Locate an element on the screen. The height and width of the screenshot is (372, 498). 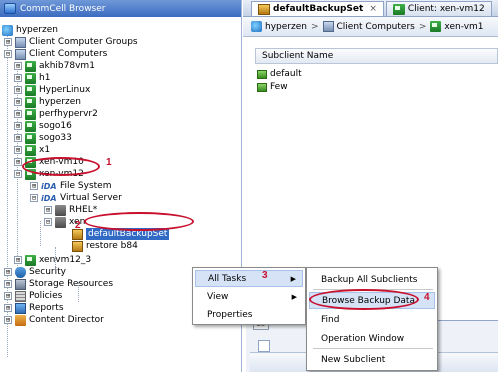
tree-label: Policies is located at coordinates (46, 296).